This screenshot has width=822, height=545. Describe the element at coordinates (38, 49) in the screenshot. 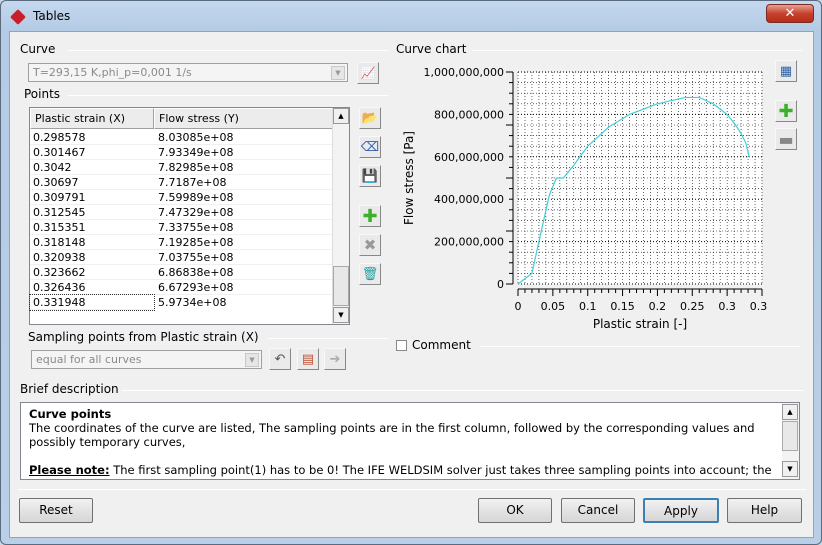

I see `curve-group-label: Curve` at that location.